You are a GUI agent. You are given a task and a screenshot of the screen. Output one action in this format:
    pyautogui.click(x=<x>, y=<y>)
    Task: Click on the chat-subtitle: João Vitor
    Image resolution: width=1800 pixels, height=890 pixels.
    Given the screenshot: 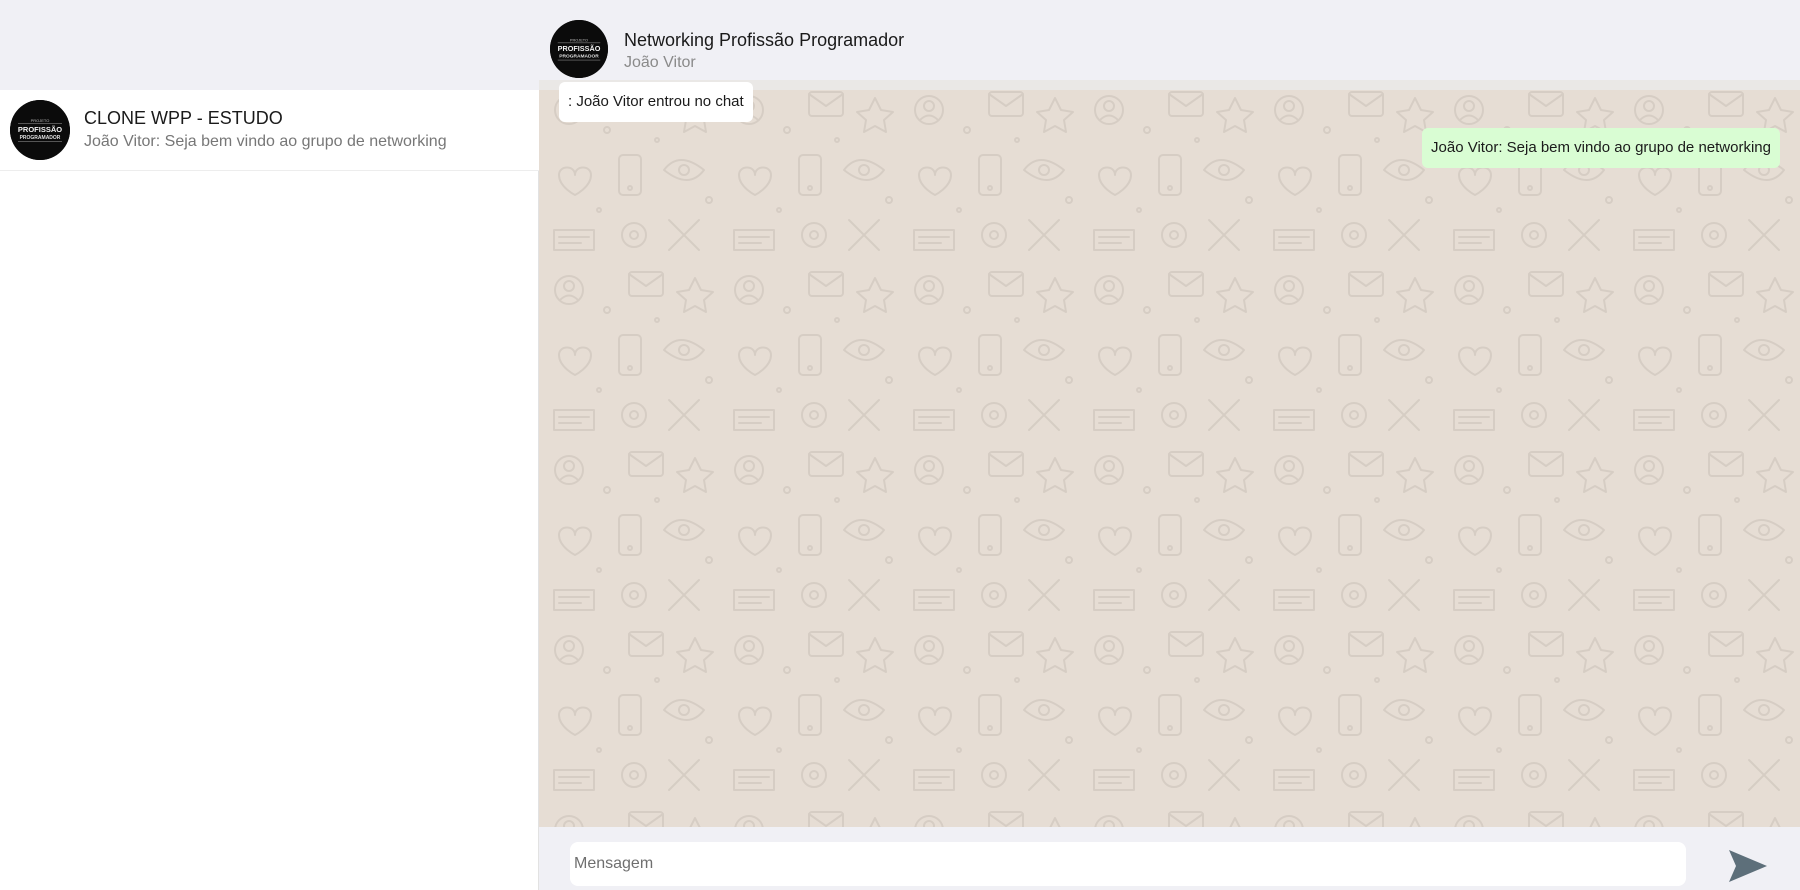 What is the action you would take?
    pyautogui.click(x=660, y=62)
    